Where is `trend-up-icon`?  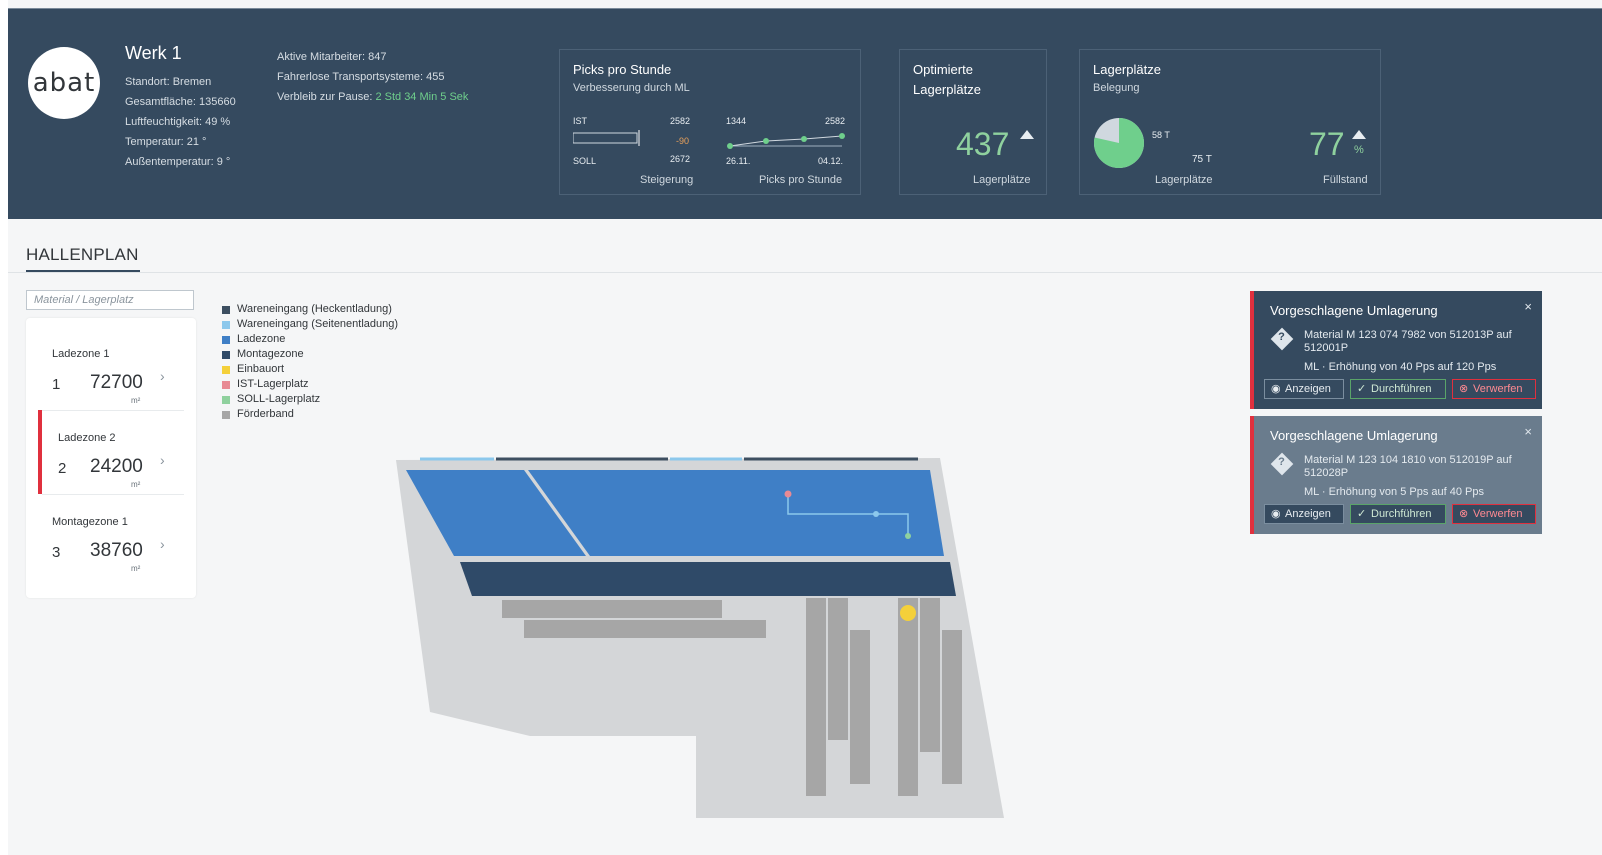 trend-up-icon is located at coordinates (1027, 134).